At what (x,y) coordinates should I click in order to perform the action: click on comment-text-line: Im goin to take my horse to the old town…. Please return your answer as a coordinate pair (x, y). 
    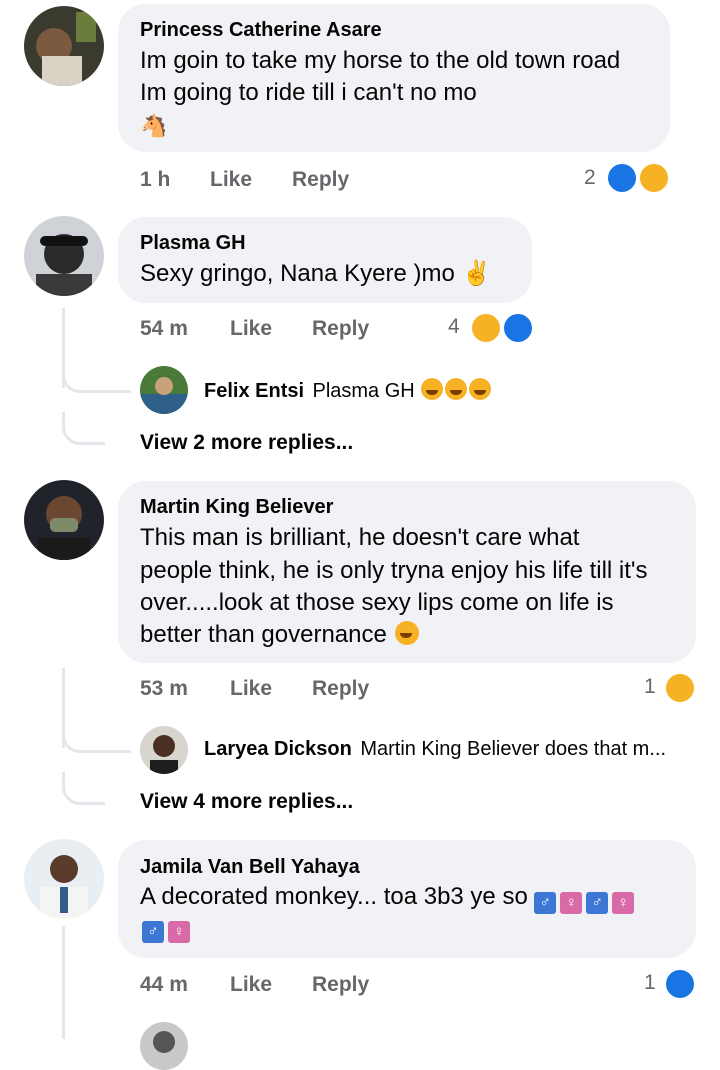
    Looking at the image, I should click on (380, 60).